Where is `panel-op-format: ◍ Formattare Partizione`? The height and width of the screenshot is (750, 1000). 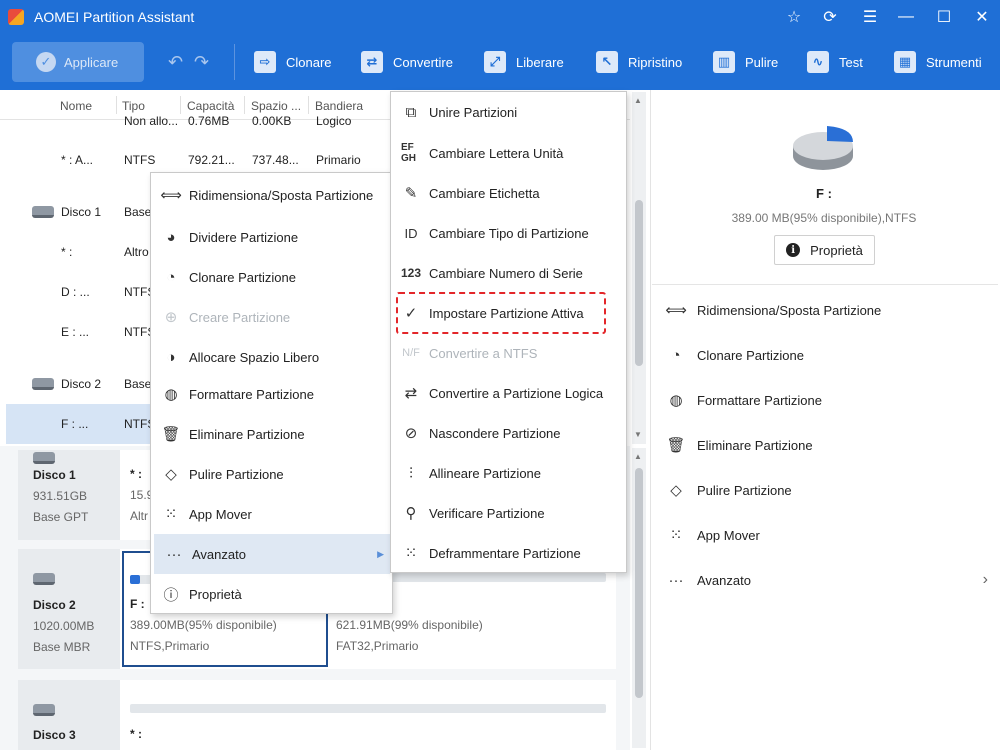
panel-op-format: ◍ Formattare Partizione is located at coordinates (744, 400).